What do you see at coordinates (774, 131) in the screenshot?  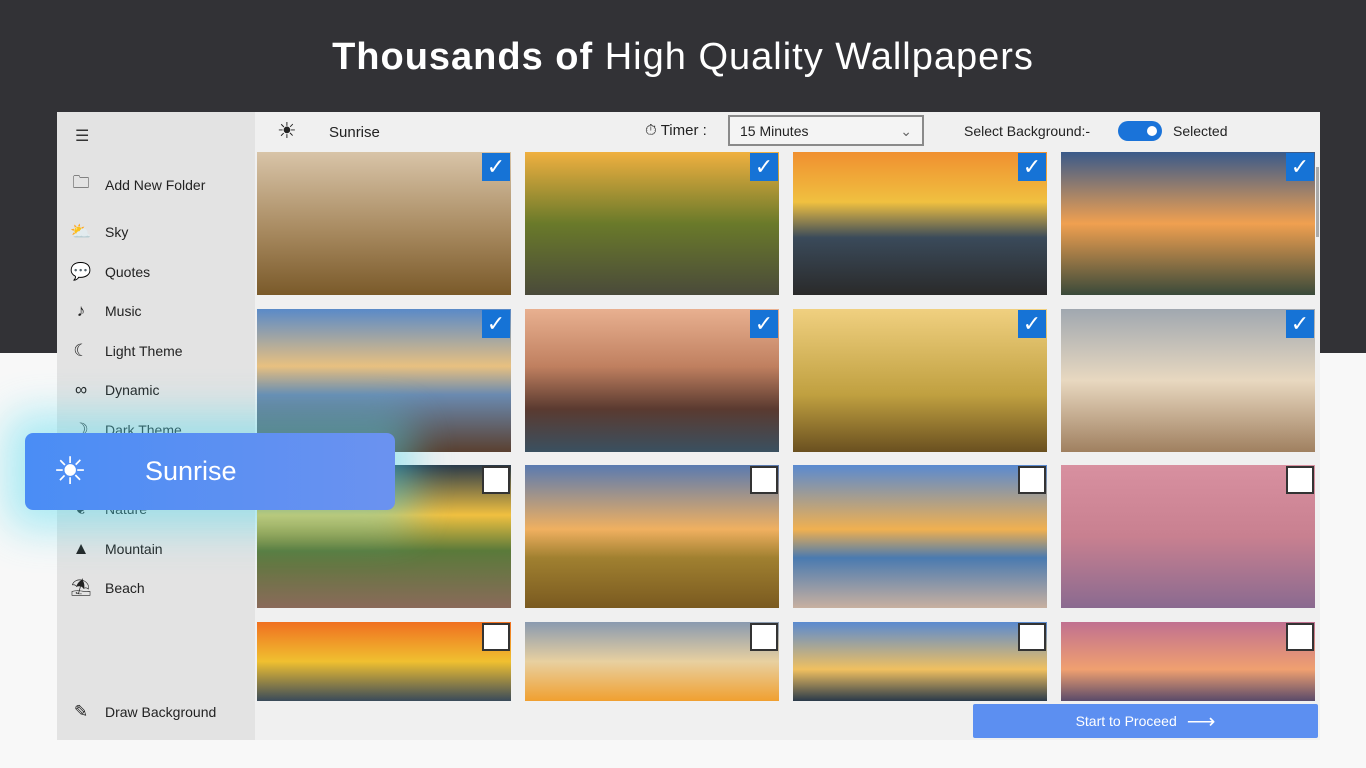 I see `timer-value: 15 Minutes` at bounding box center [774, 131].